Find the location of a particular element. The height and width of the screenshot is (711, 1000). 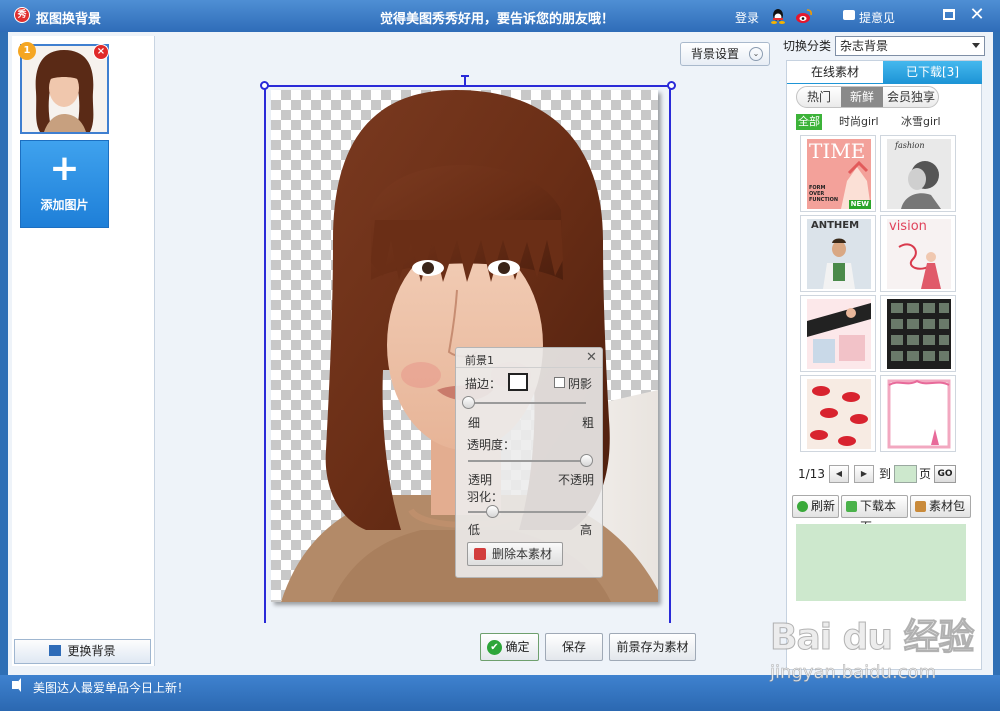

thick-label: 粗 is located at coordinates (588, 423).